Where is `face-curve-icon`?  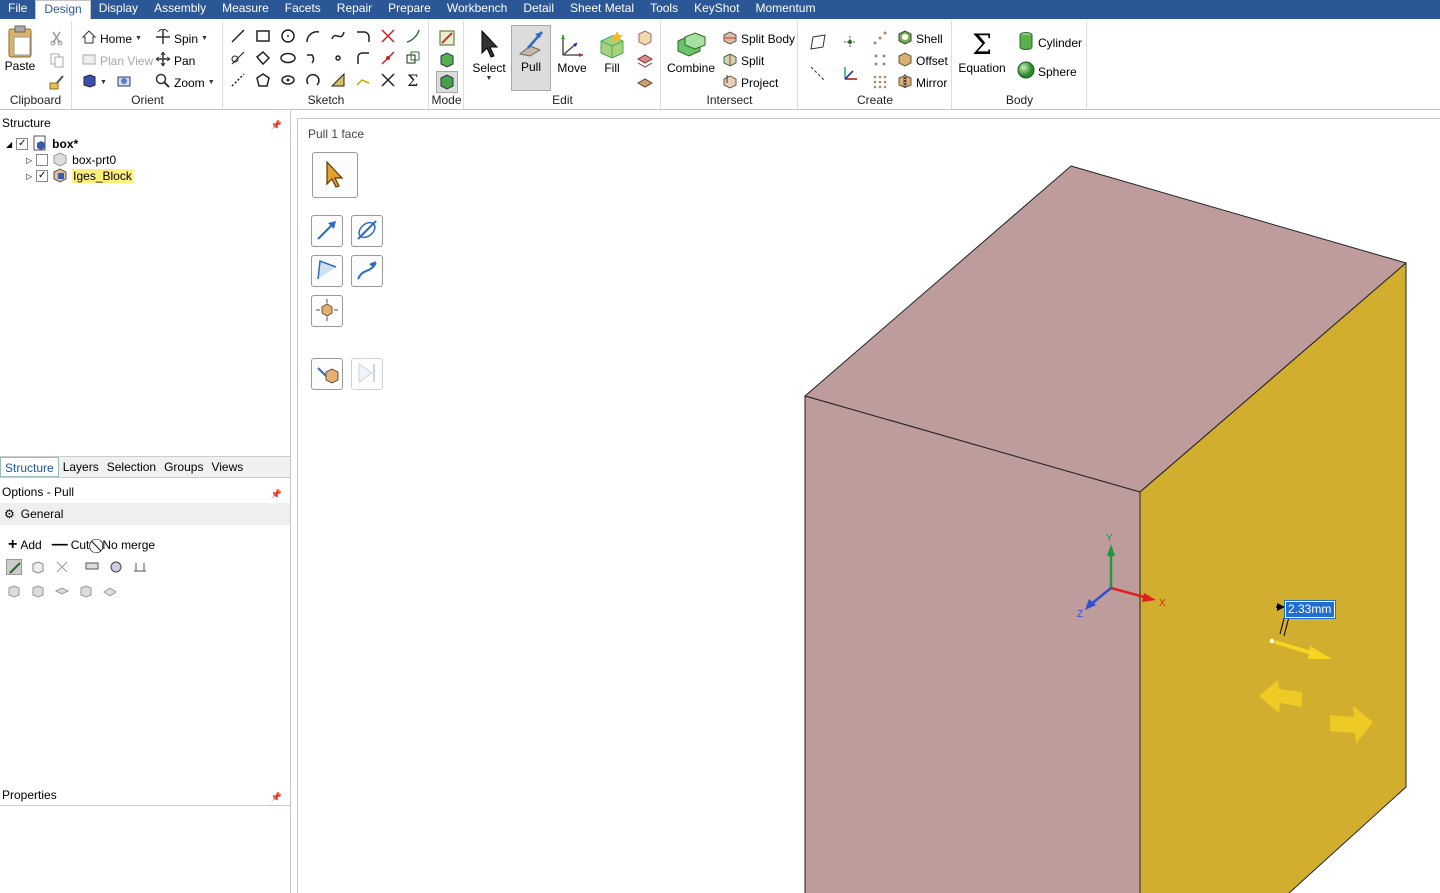 face-curve-icon is located at coordinates (338, 80).